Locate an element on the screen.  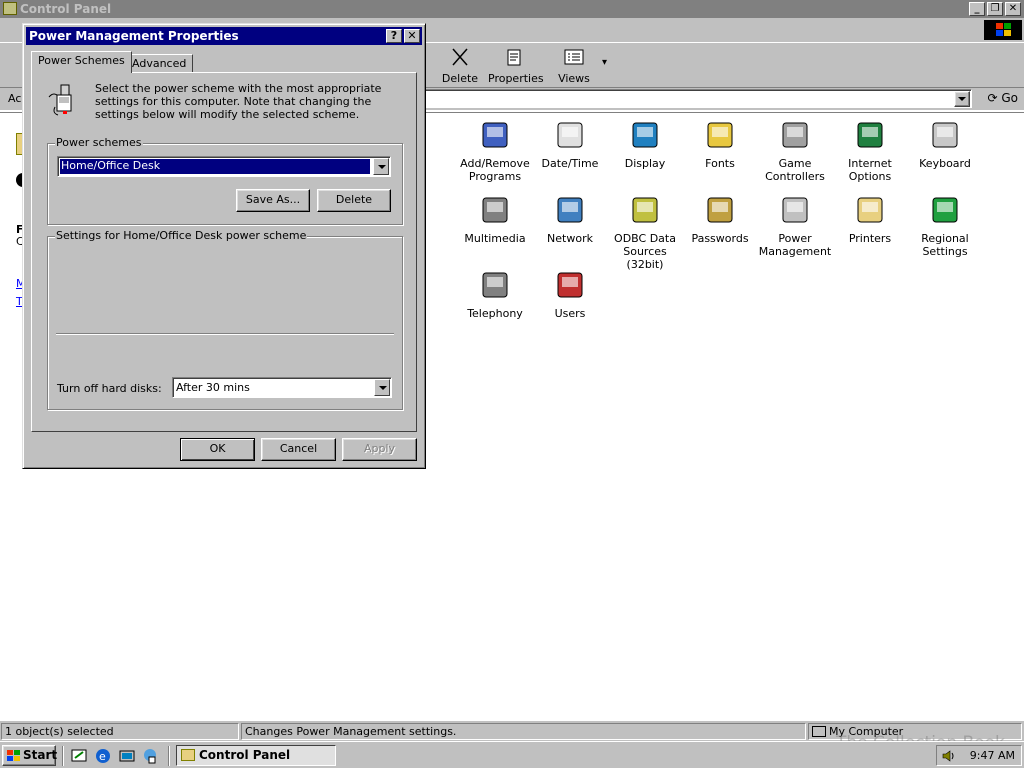
maximize-button: ❐ is located at coordinates (995, 9).